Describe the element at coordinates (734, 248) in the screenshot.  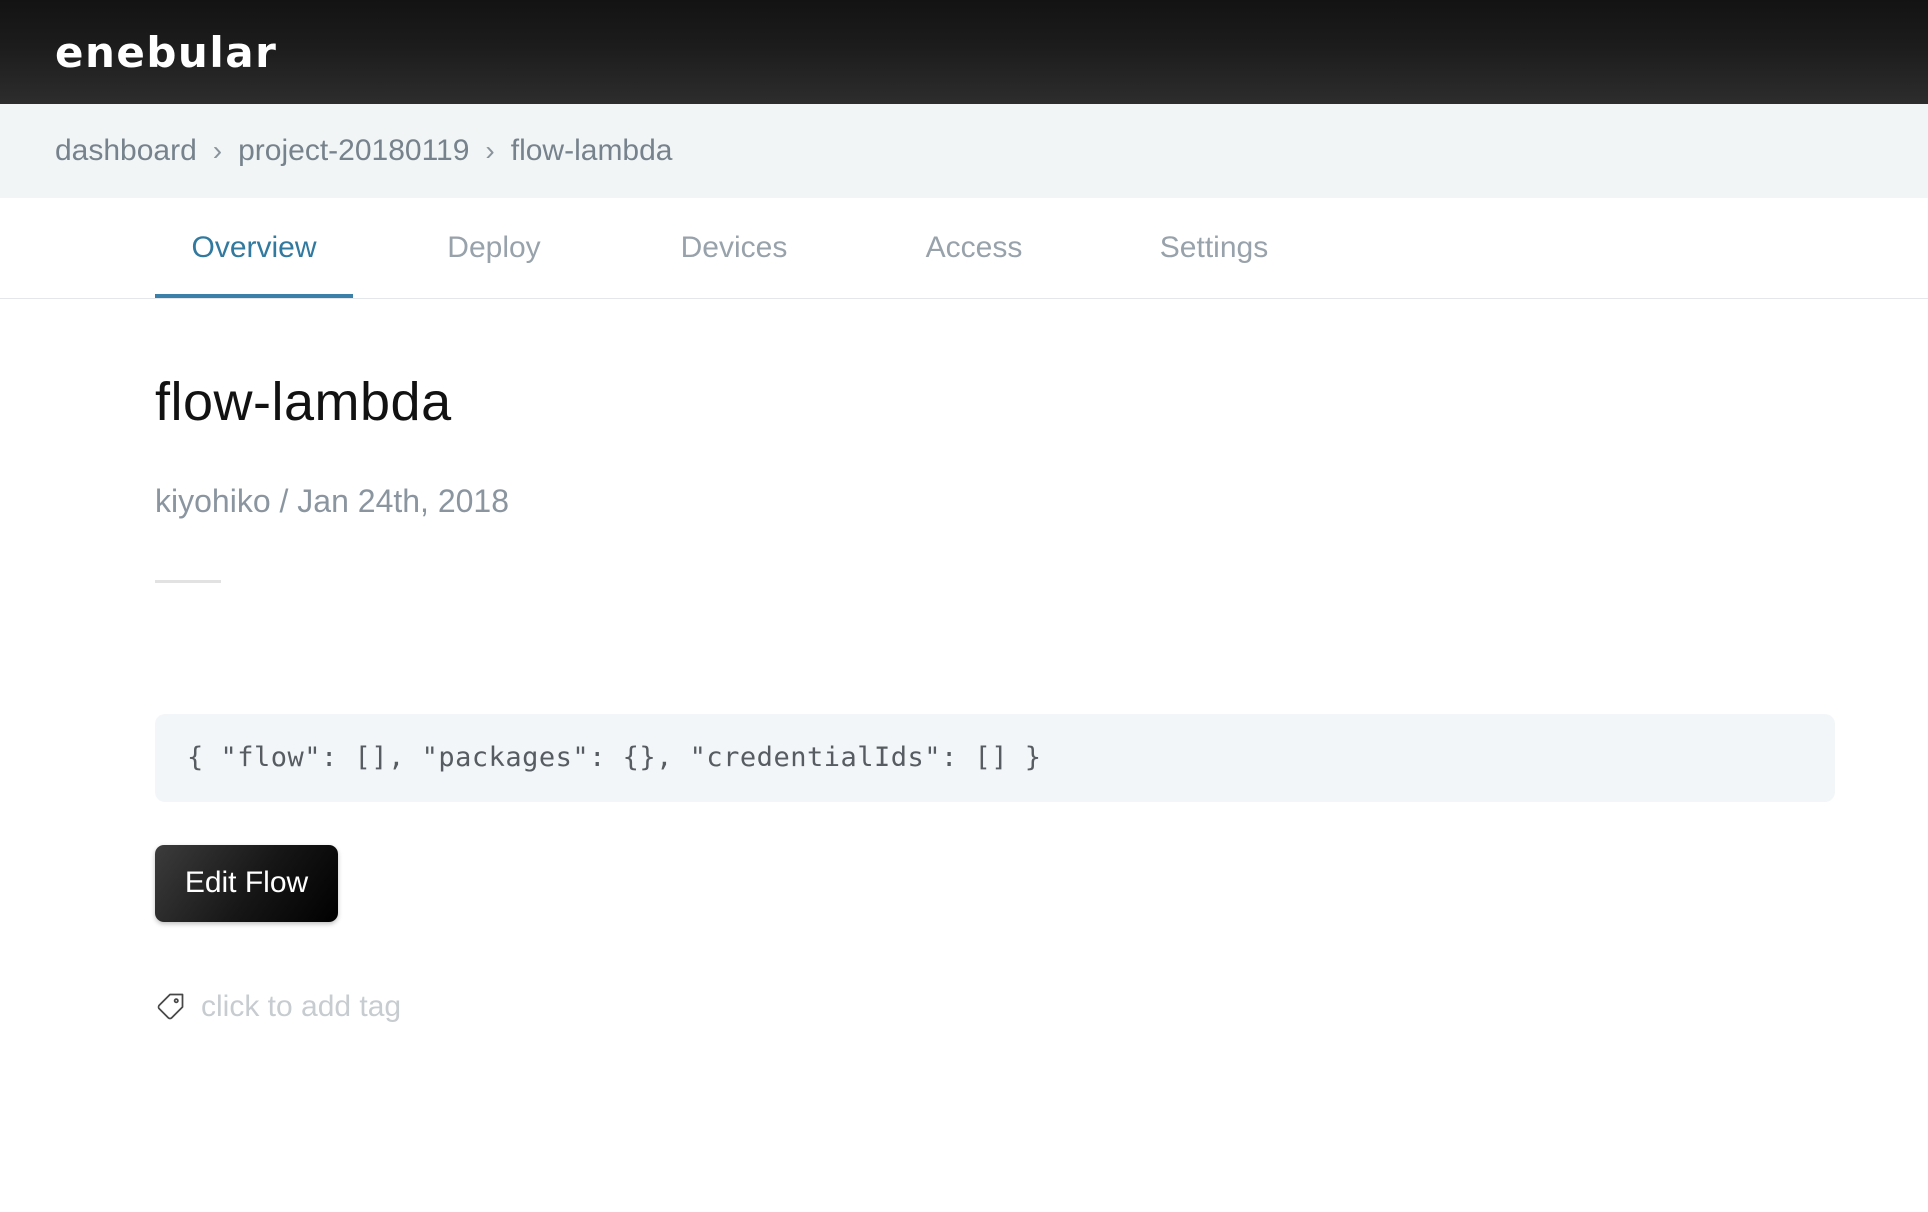
I see `tab-devices: Devices` at that location.